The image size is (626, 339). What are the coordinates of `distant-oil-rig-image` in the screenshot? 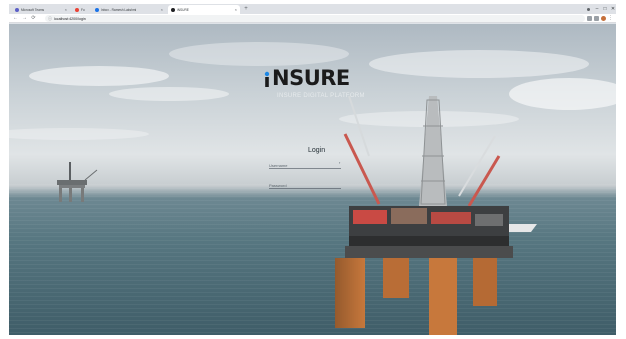 It's located at (77, 182).